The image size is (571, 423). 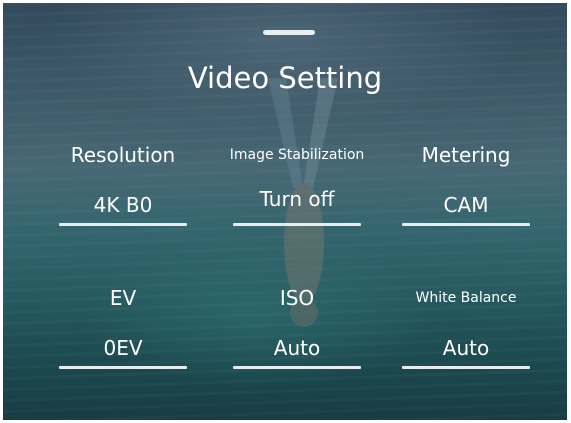 What do you see at coordinates (466, 298) in the screenshot?
I see `setting-label: White Balance` at bounding box center [466, 298].